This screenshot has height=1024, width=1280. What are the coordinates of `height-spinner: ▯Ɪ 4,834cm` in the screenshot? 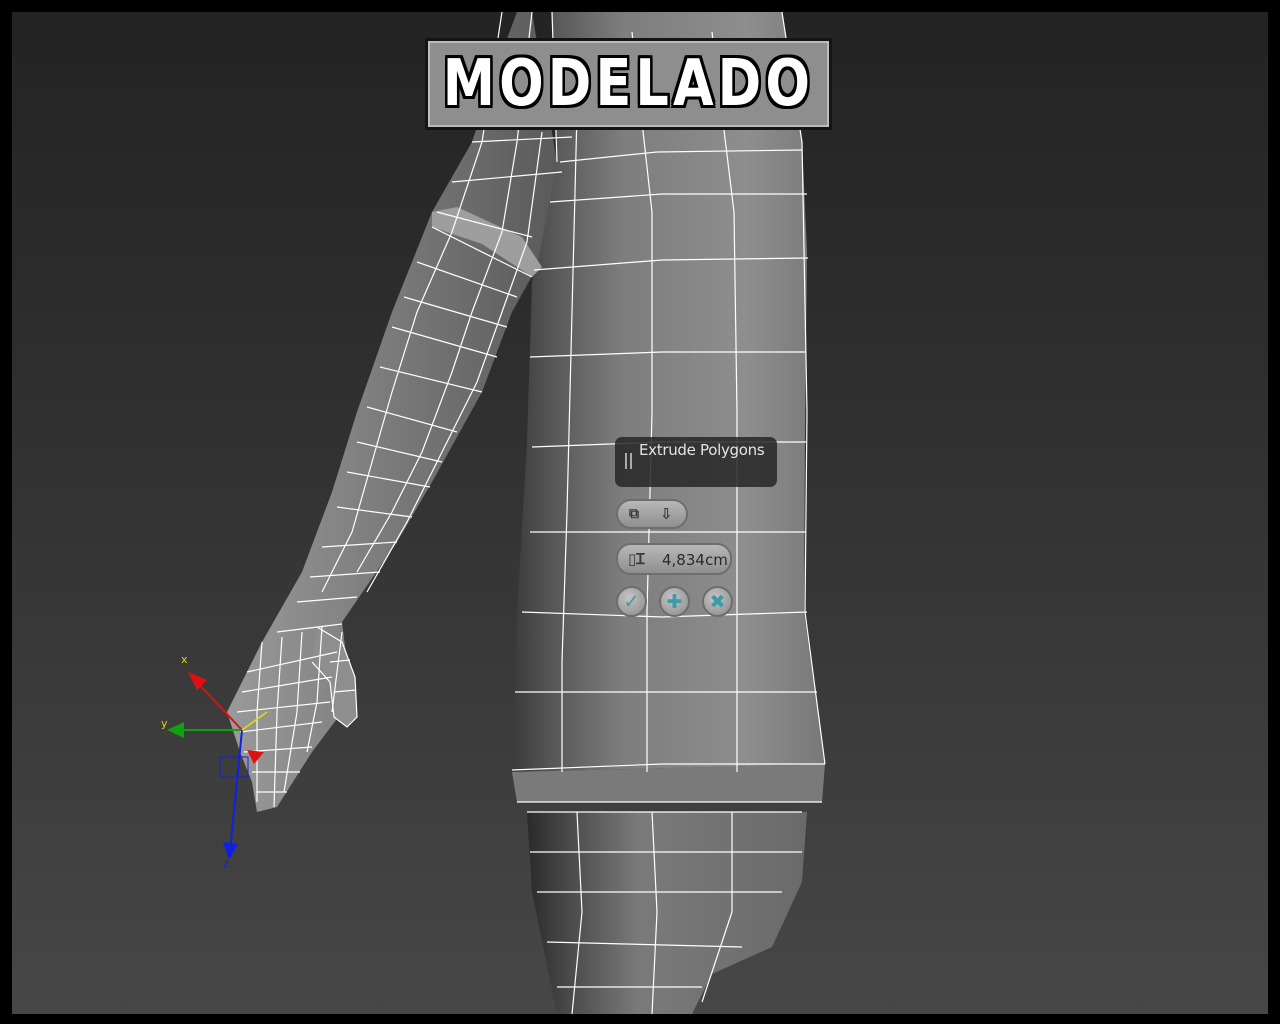 It's located at (674, 559).